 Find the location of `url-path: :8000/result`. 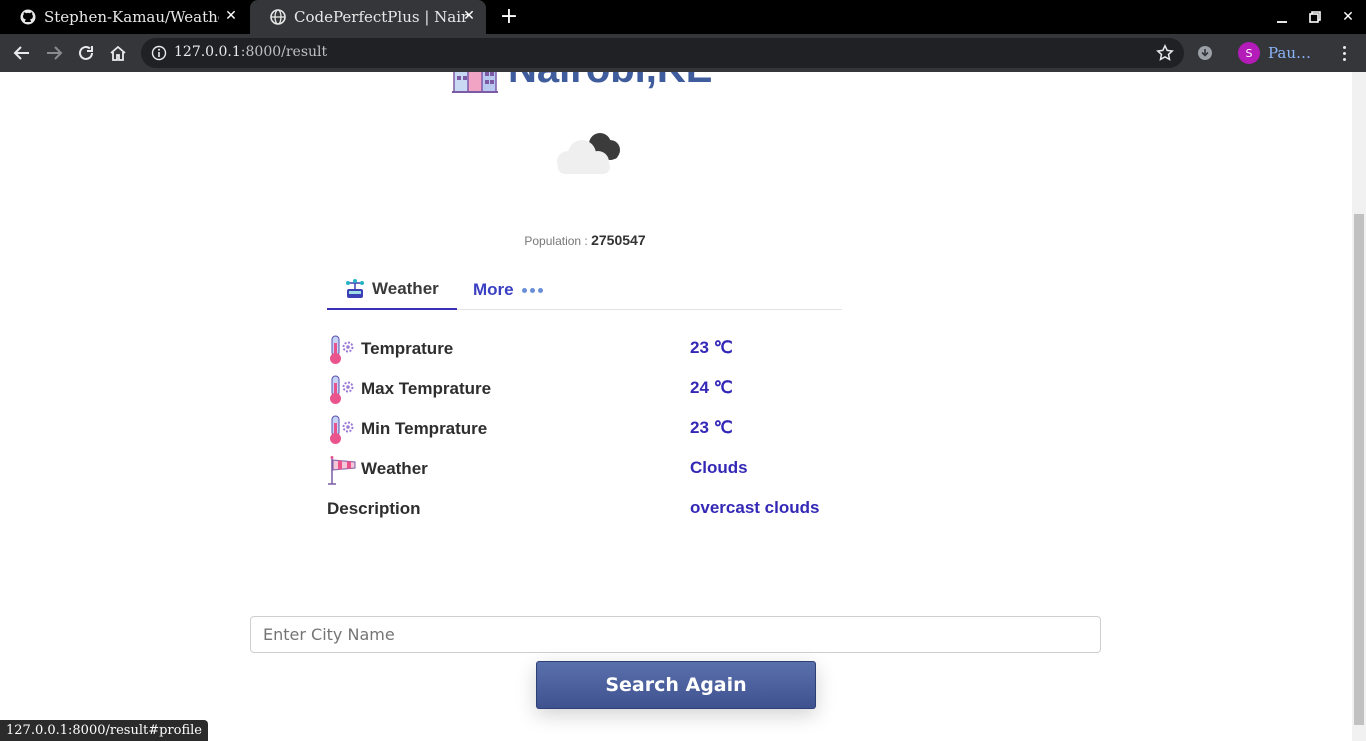

url-path: :8000/result is located at coordinates (284, 52).